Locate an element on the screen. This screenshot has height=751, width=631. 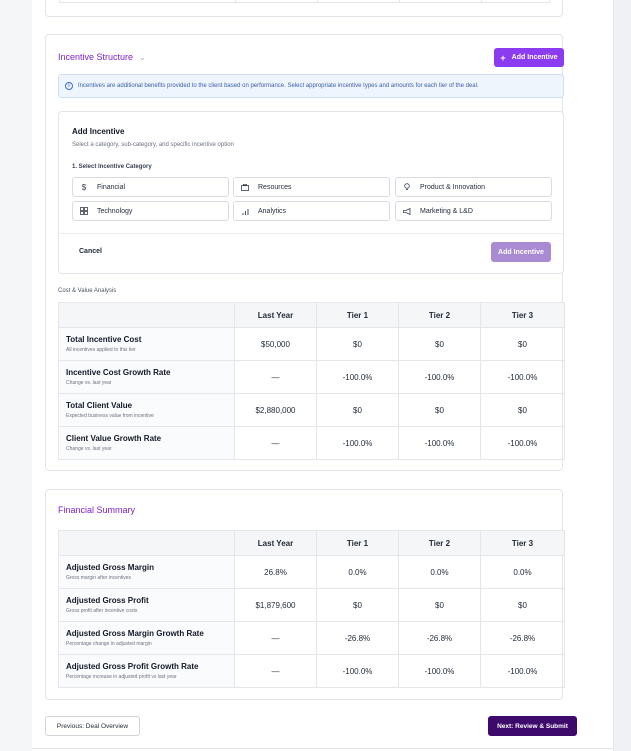
lightbulb-icon is located at coordinates (407, 187).